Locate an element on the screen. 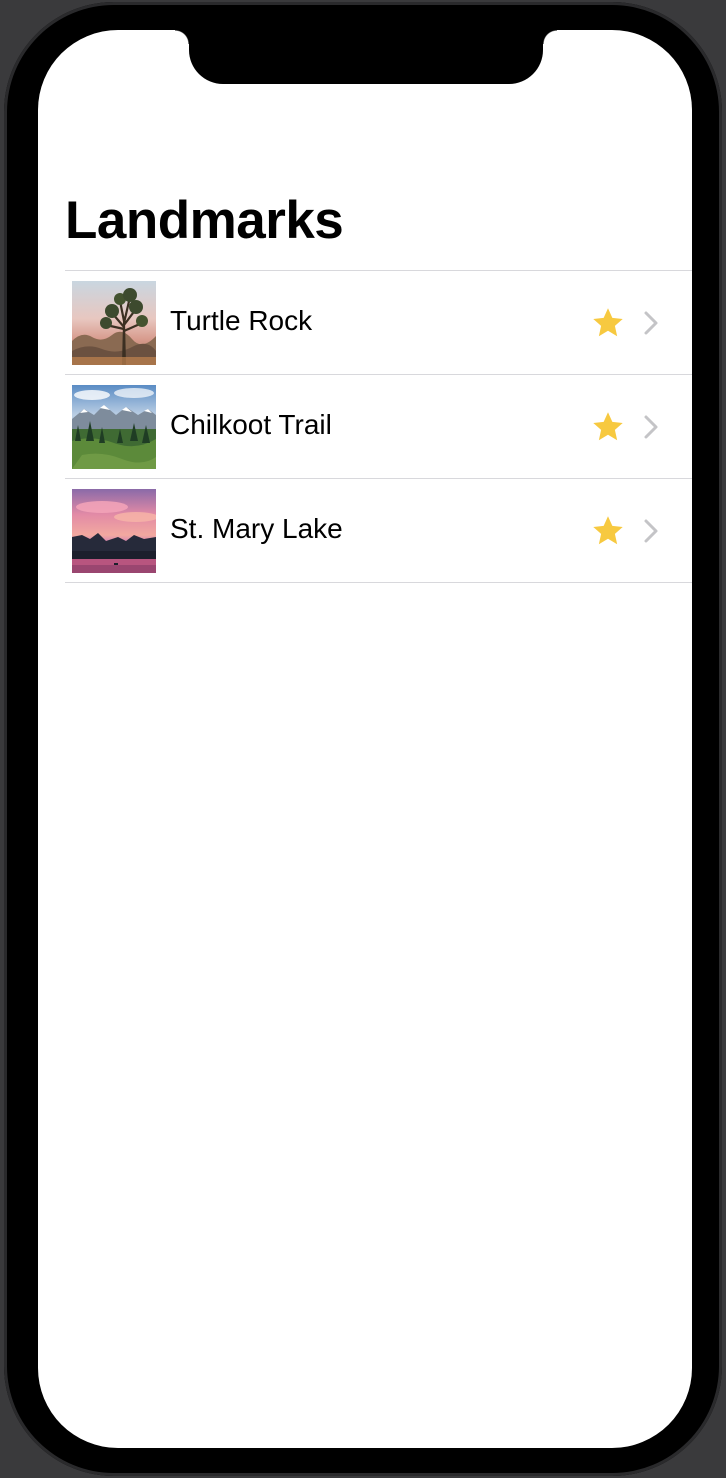  landmark-row-chilkoot-trail: Chilkoot Trail is located at coordinates (378, 427).